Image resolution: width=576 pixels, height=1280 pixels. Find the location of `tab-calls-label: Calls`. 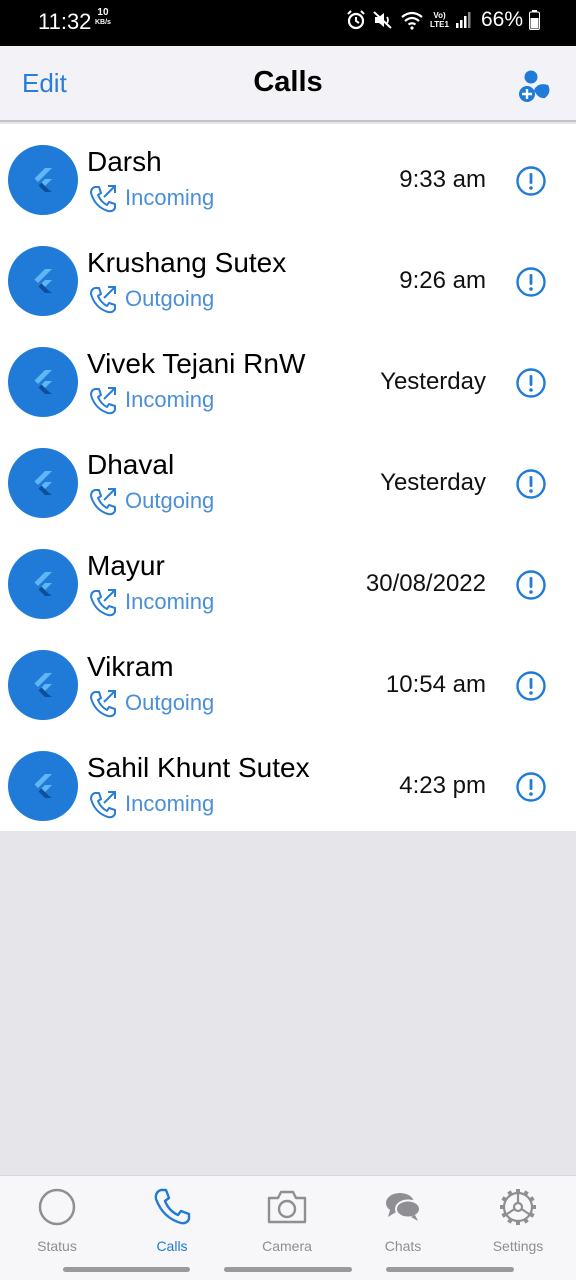

tab-calls-label: Calls is located at coordinates (172, 1246).